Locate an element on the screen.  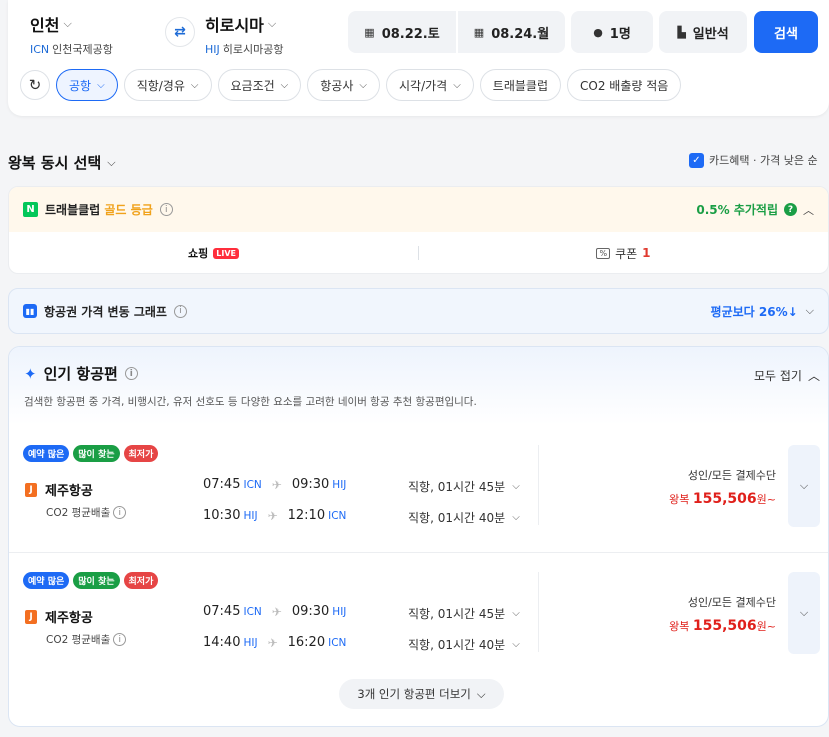
refresh-icon: ↻ is located at coordinates (35, 85).